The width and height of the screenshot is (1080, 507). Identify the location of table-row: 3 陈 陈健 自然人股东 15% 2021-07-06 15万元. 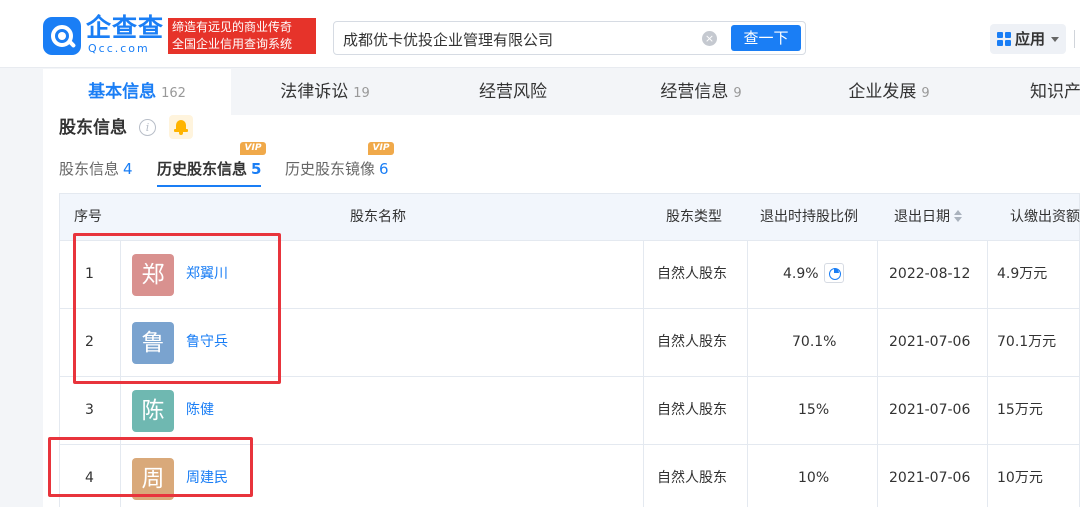
(569, 411).